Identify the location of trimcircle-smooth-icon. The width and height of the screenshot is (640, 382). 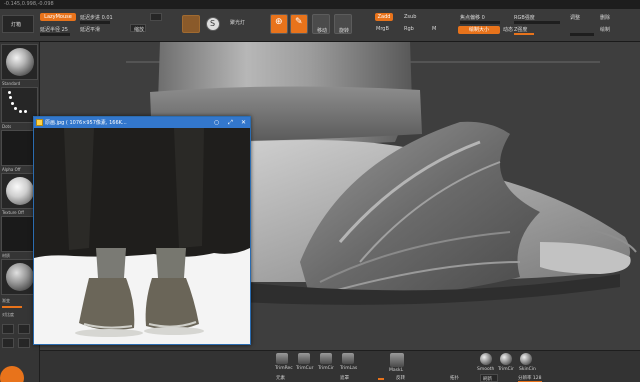
(506, 359).